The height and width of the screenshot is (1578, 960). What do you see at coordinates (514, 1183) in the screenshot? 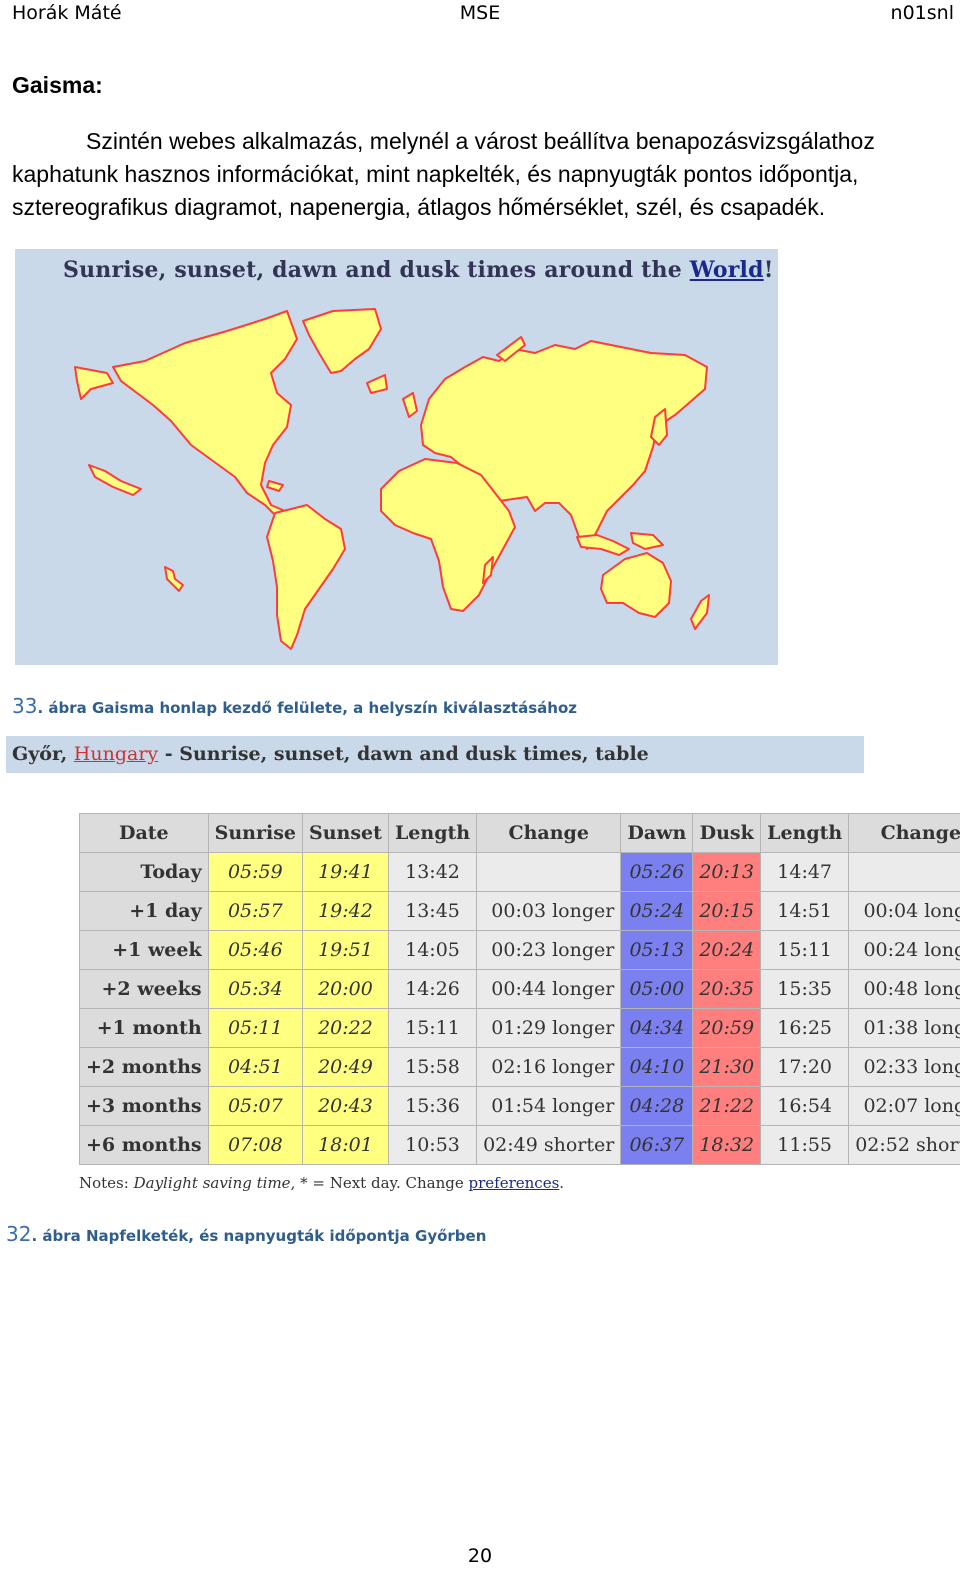
I see `preferences-link: preferences` at bounding box center [514, 1183].